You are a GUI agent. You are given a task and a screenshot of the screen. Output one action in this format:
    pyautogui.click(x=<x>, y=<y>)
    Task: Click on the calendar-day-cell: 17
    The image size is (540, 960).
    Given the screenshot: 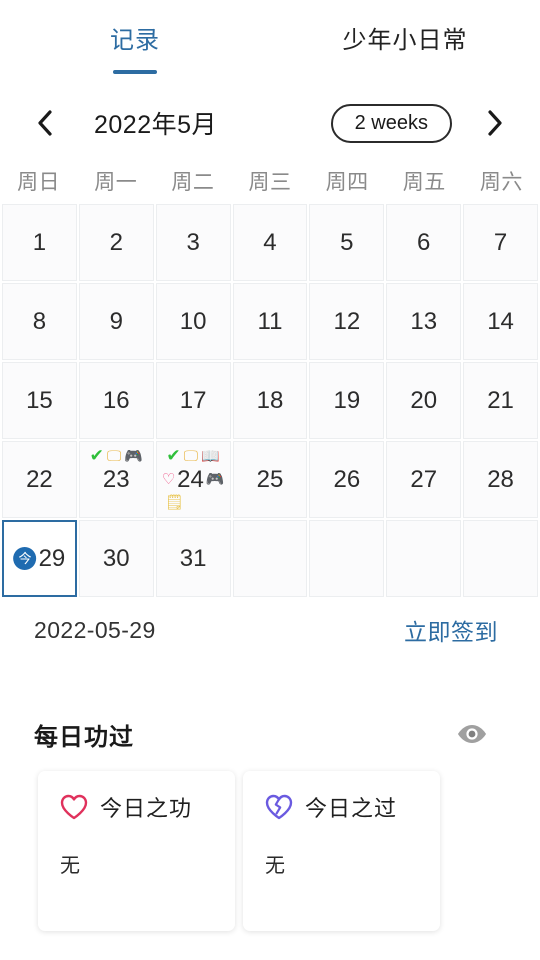 What is the action you would take?
    pyautogui.click(x=193, y=400)
    